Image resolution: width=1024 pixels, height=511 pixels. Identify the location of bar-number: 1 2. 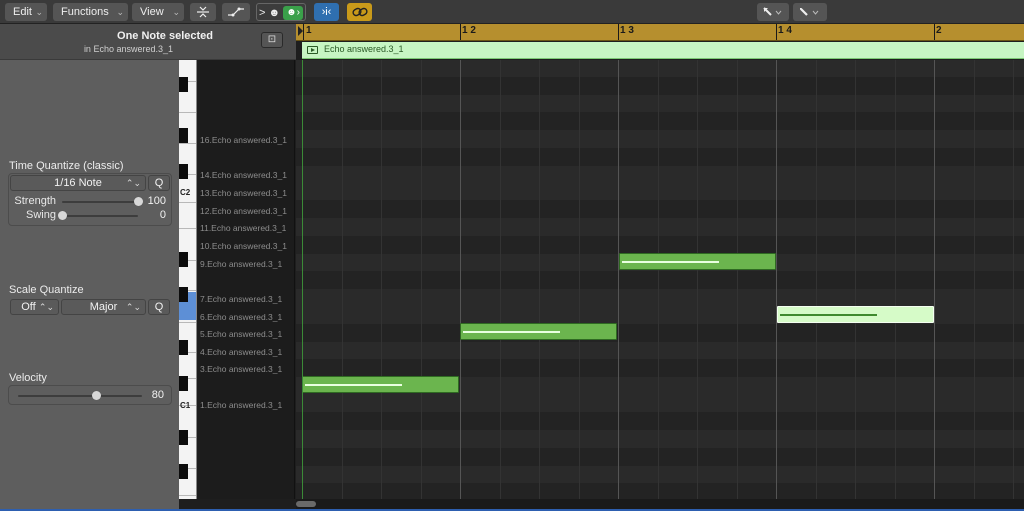
(469, 30).